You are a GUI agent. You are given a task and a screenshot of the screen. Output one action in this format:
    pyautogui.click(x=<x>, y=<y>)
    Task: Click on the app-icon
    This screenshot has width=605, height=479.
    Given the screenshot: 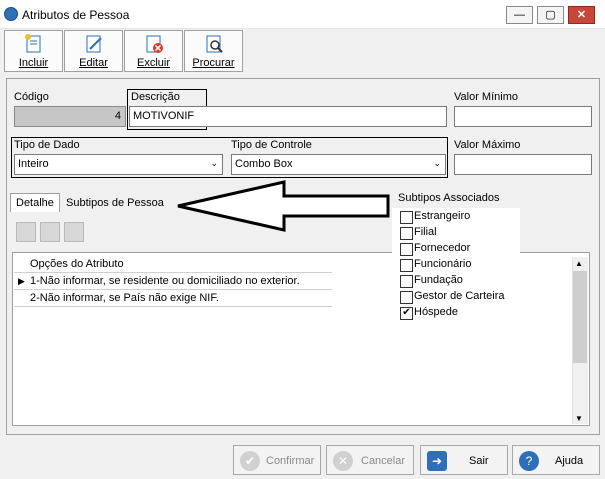 What is the action you would take?
    pyautogui.click(x=11, y=14)
    